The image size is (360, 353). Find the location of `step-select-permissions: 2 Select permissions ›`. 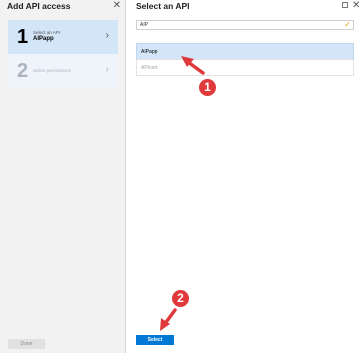

step-select-permissions: 2 Select permissions › is located at coordinates (63, 71).